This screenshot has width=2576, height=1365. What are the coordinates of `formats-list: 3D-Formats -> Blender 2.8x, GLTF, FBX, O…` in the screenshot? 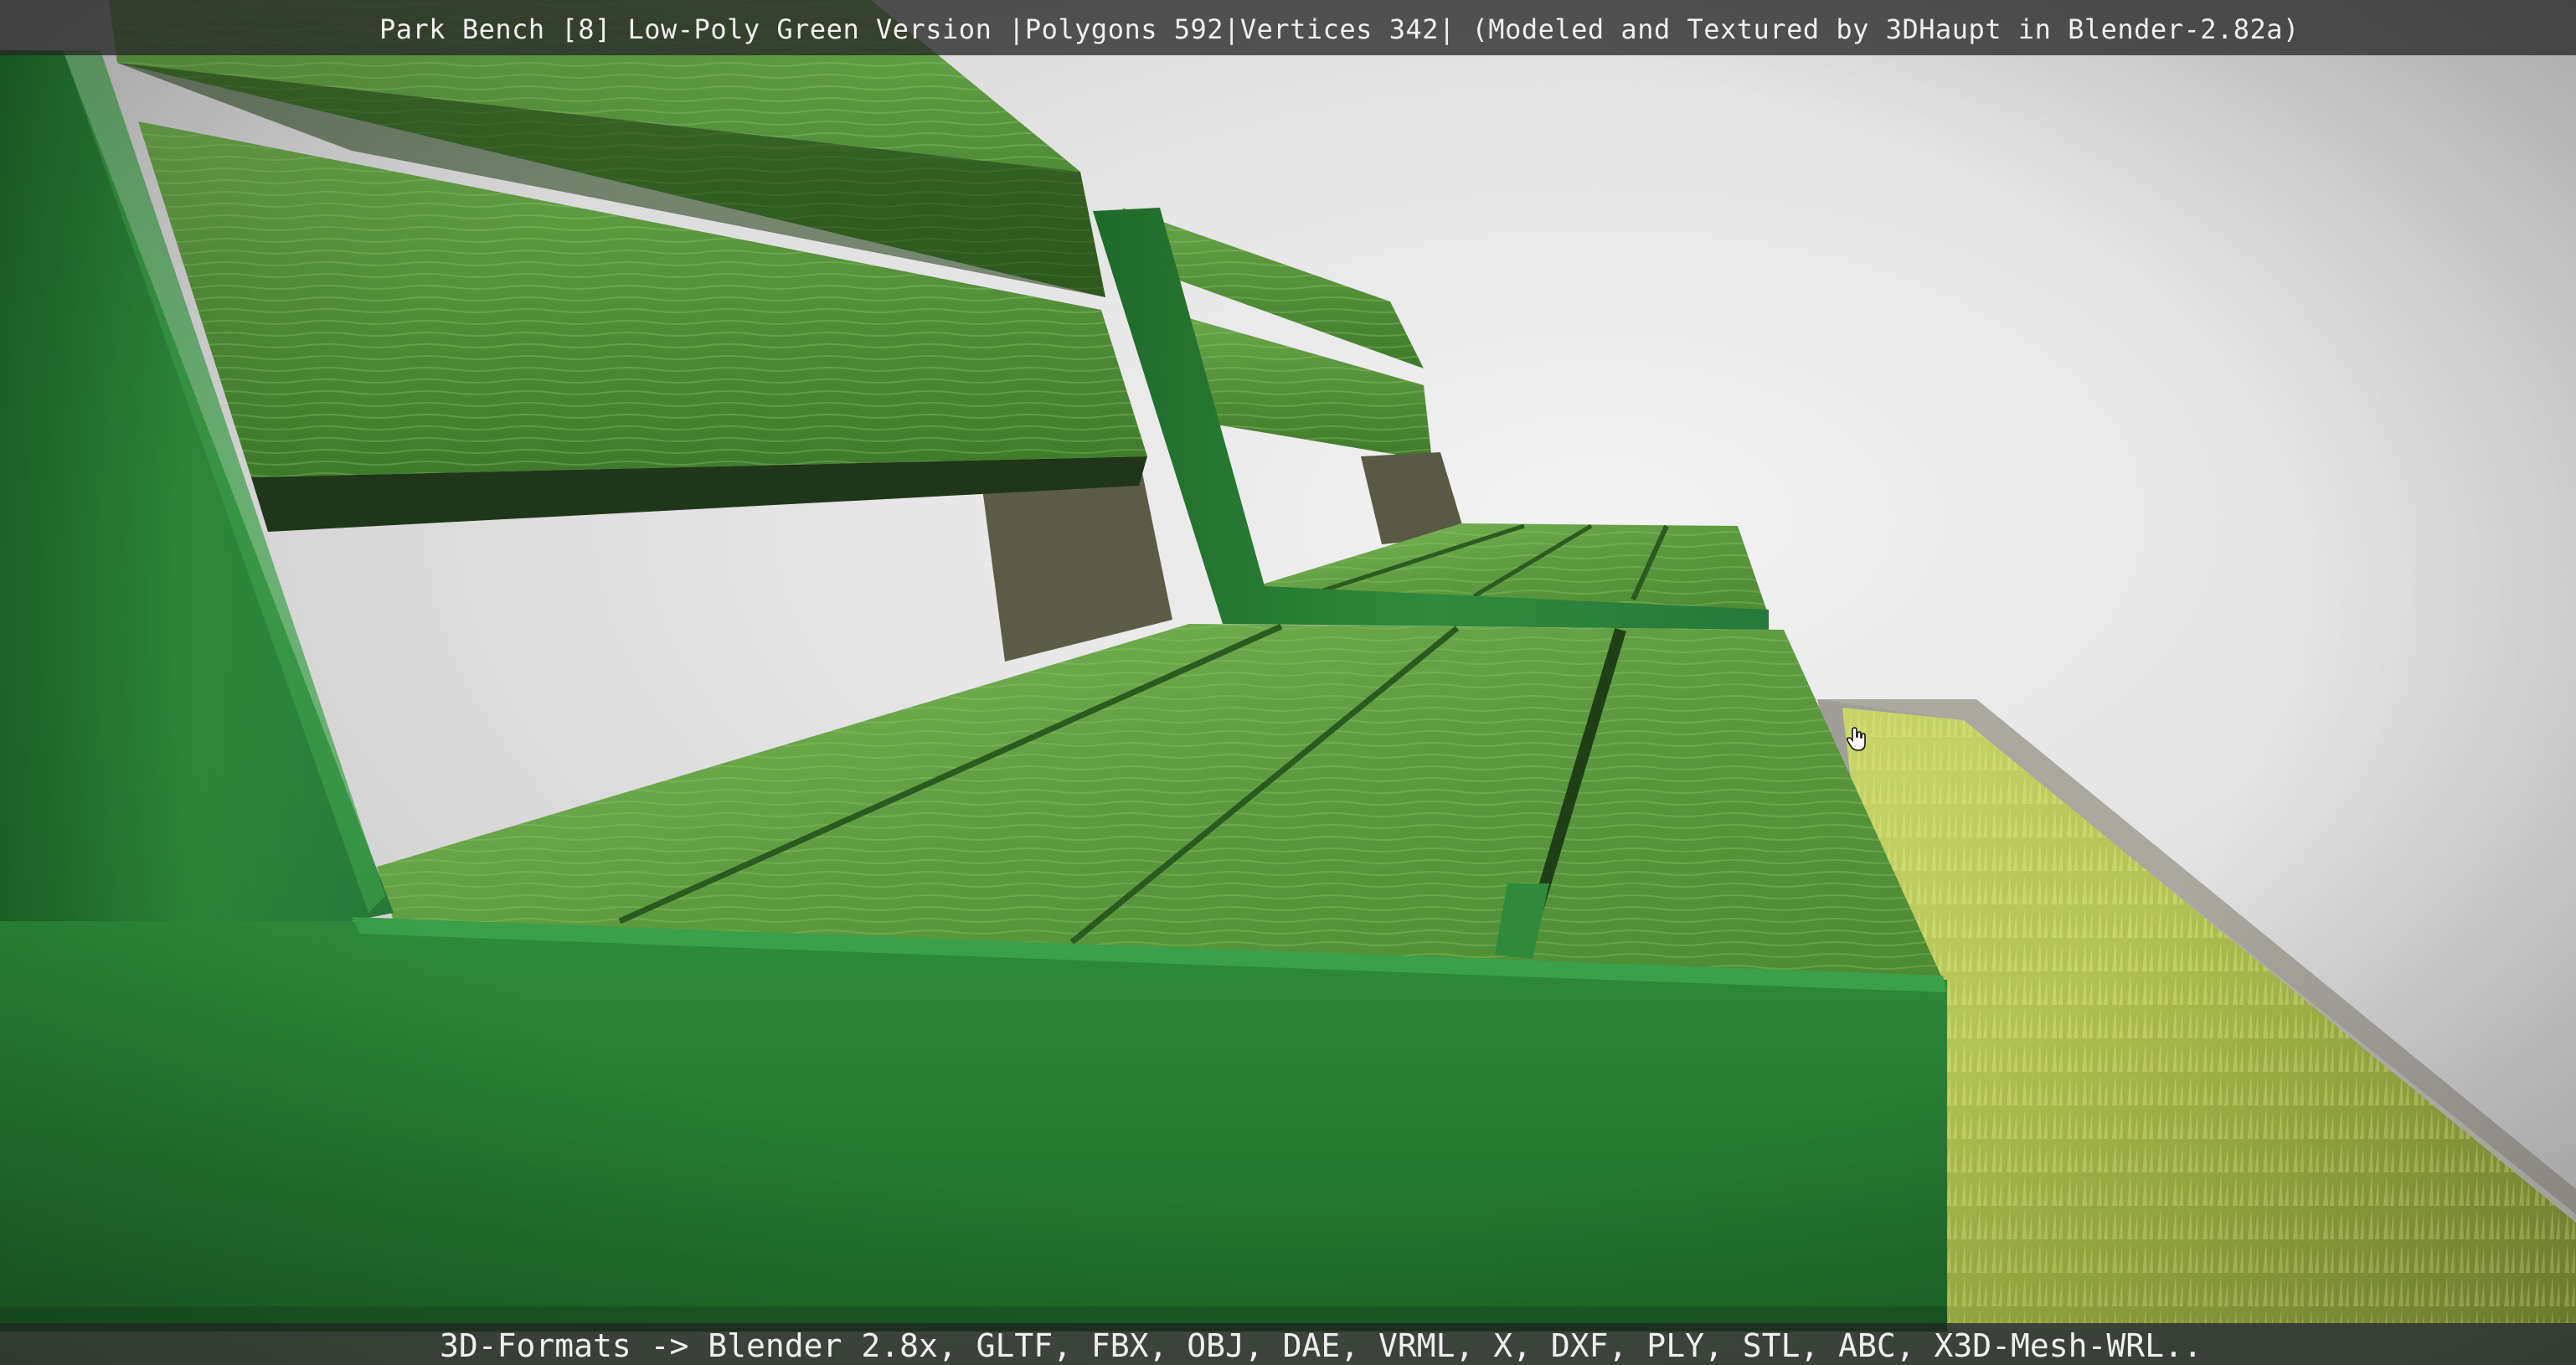 It's located at (1321, 1346).